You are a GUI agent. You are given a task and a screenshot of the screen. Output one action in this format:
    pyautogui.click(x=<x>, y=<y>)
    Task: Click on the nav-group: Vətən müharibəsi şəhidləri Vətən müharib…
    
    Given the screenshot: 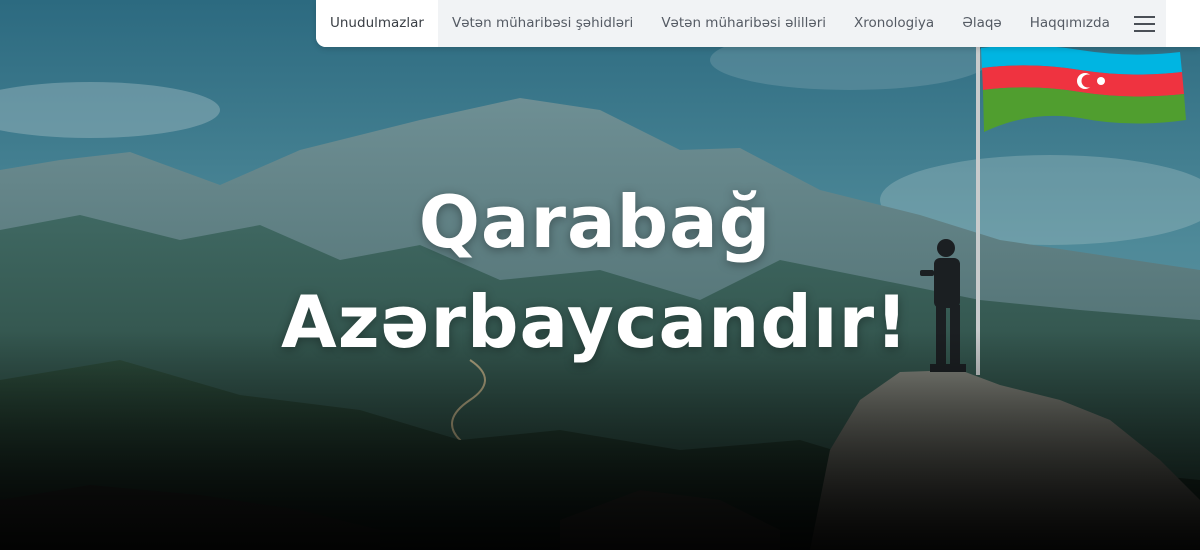 What is the action you would take?
    pyautogui.click(x=780, y=23)
    